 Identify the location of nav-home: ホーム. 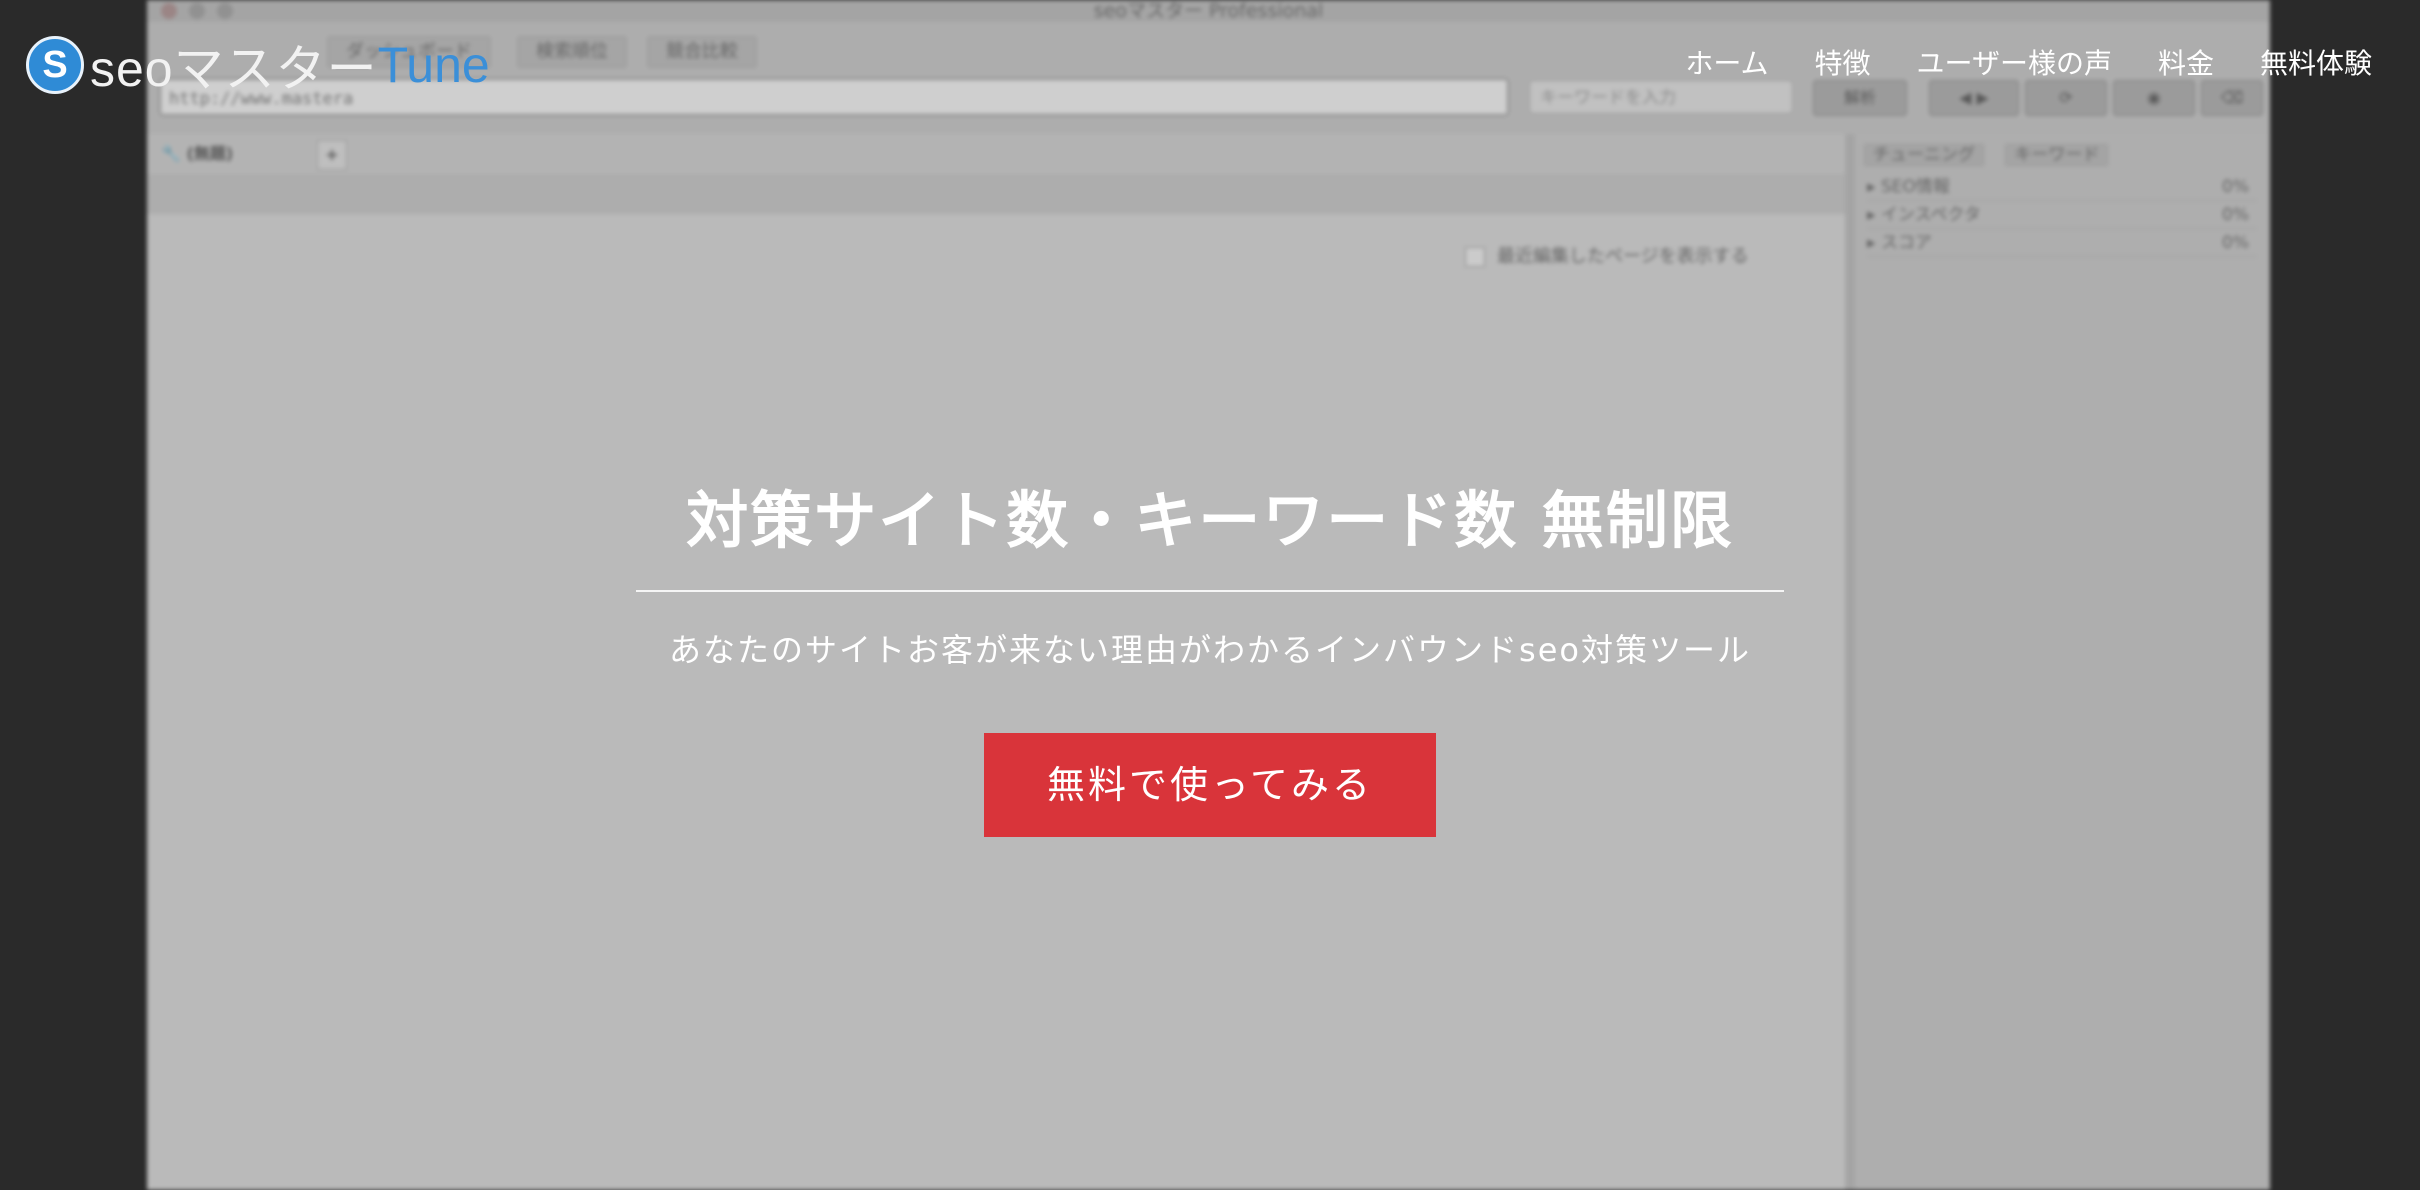
(1726, 64).